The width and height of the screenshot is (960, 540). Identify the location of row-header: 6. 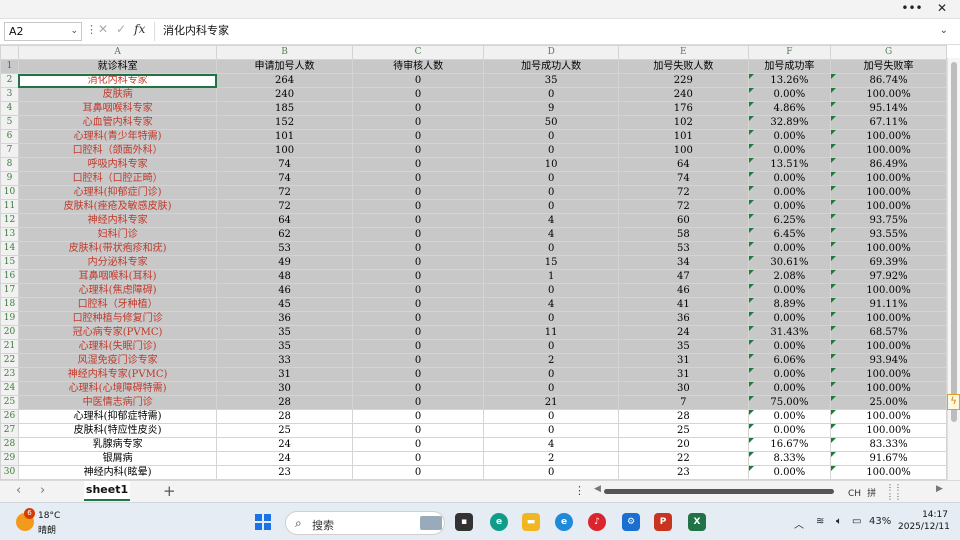
(9, 136).